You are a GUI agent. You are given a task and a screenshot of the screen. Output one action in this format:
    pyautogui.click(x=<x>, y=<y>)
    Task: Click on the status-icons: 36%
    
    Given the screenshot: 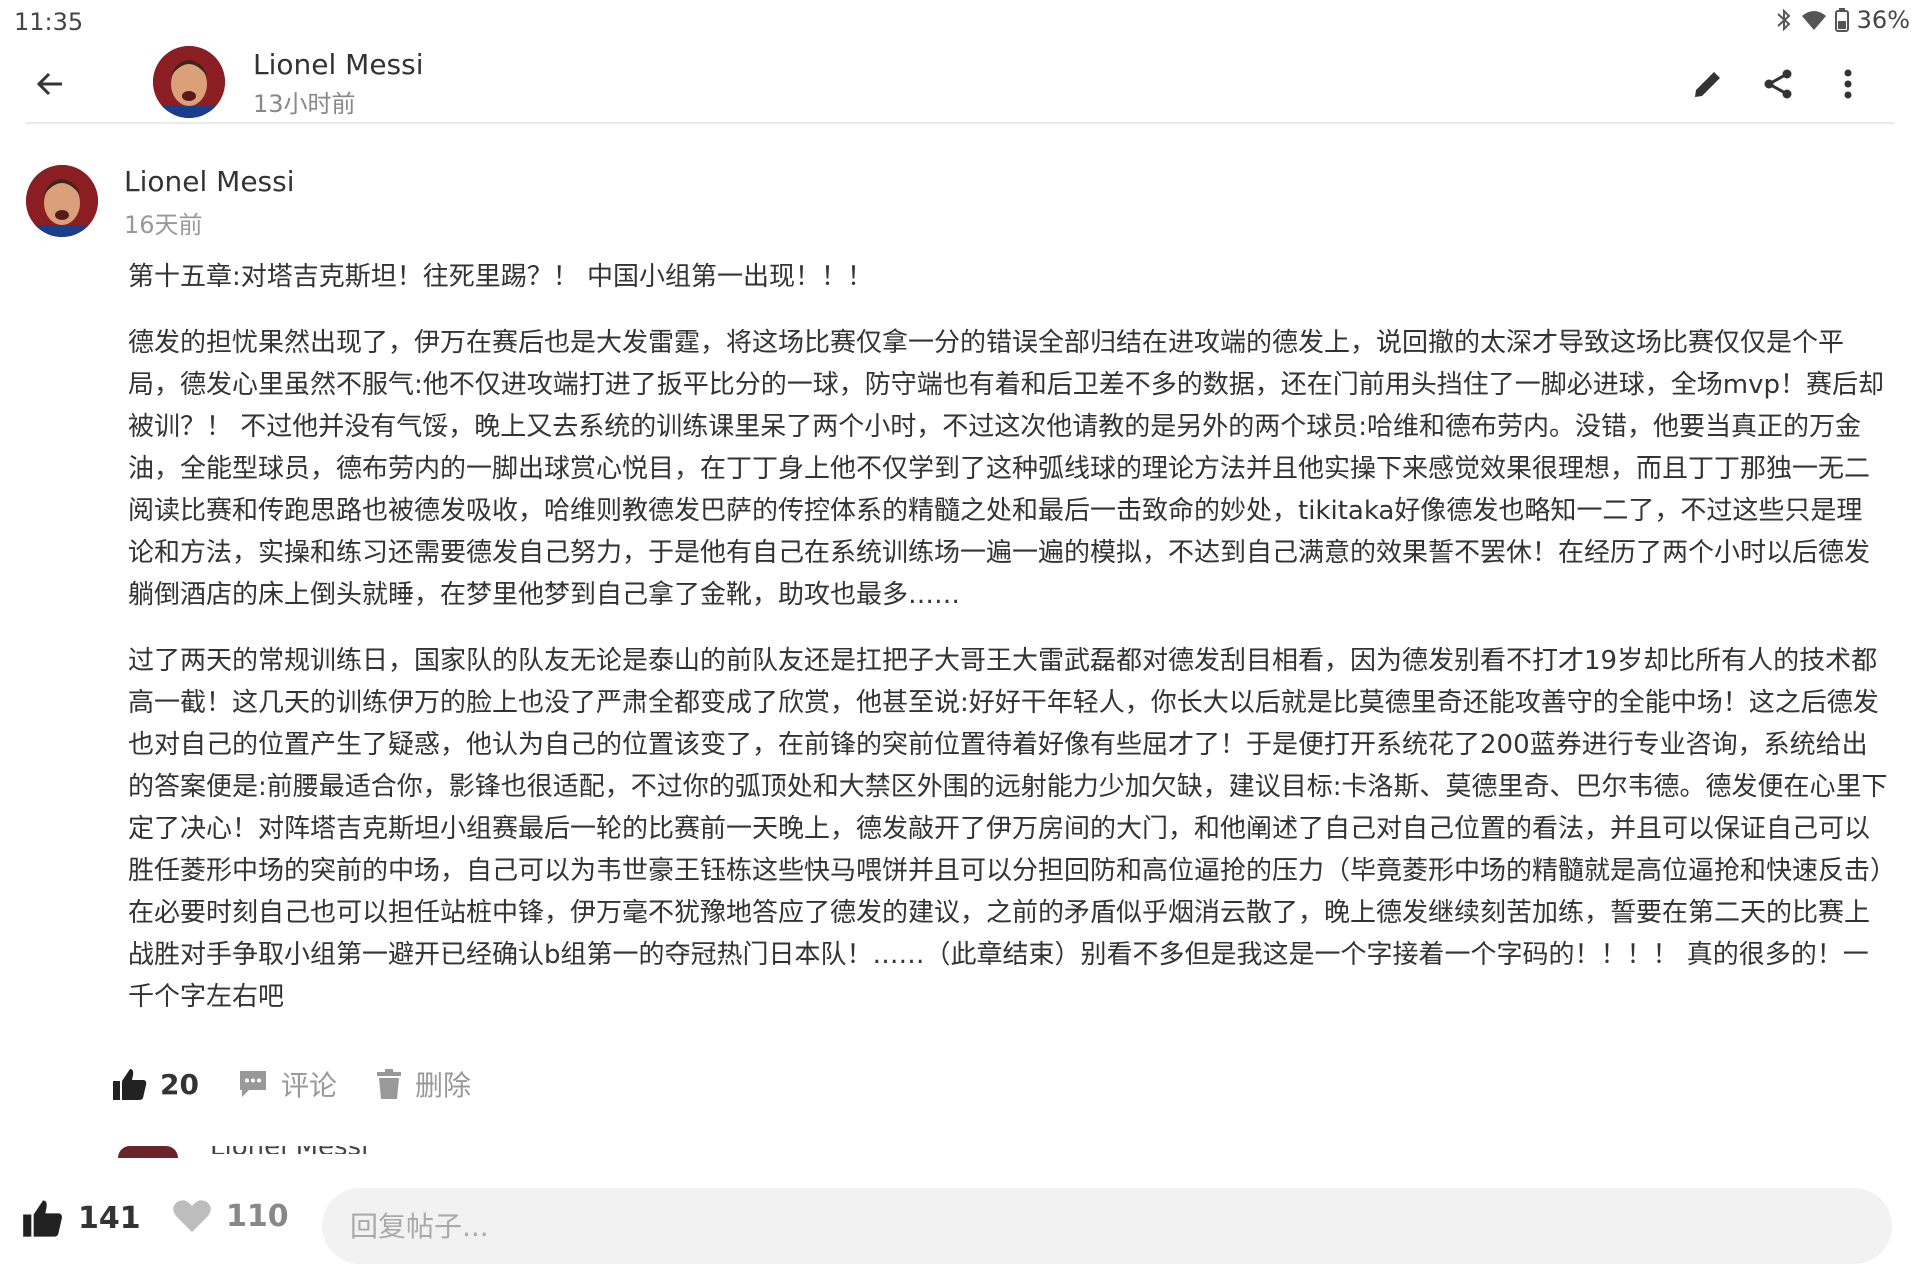 What is the action you would take?
    pyautogui.click(x=1842, y=20)
    